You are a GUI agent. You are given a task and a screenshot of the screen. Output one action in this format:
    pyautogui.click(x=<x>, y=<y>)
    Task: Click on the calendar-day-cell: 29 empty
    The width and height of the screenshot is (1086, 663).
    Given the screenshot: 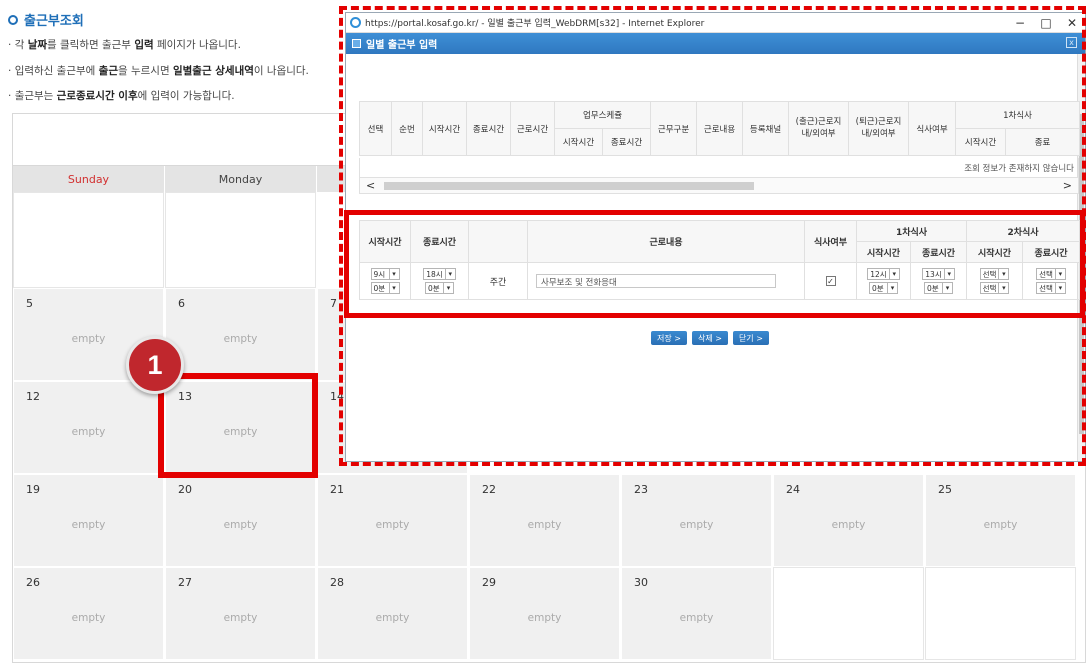 What is the action you would take?
    pyautogui.click(x=544, y=613)
    